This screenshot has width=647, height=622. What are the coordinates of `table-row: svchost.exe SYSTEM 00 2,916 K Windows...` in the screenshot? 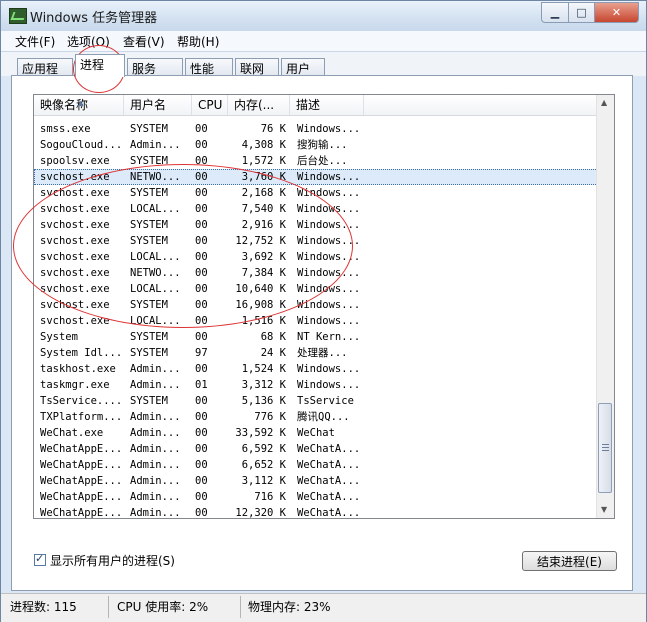 It's located at (319, 225).